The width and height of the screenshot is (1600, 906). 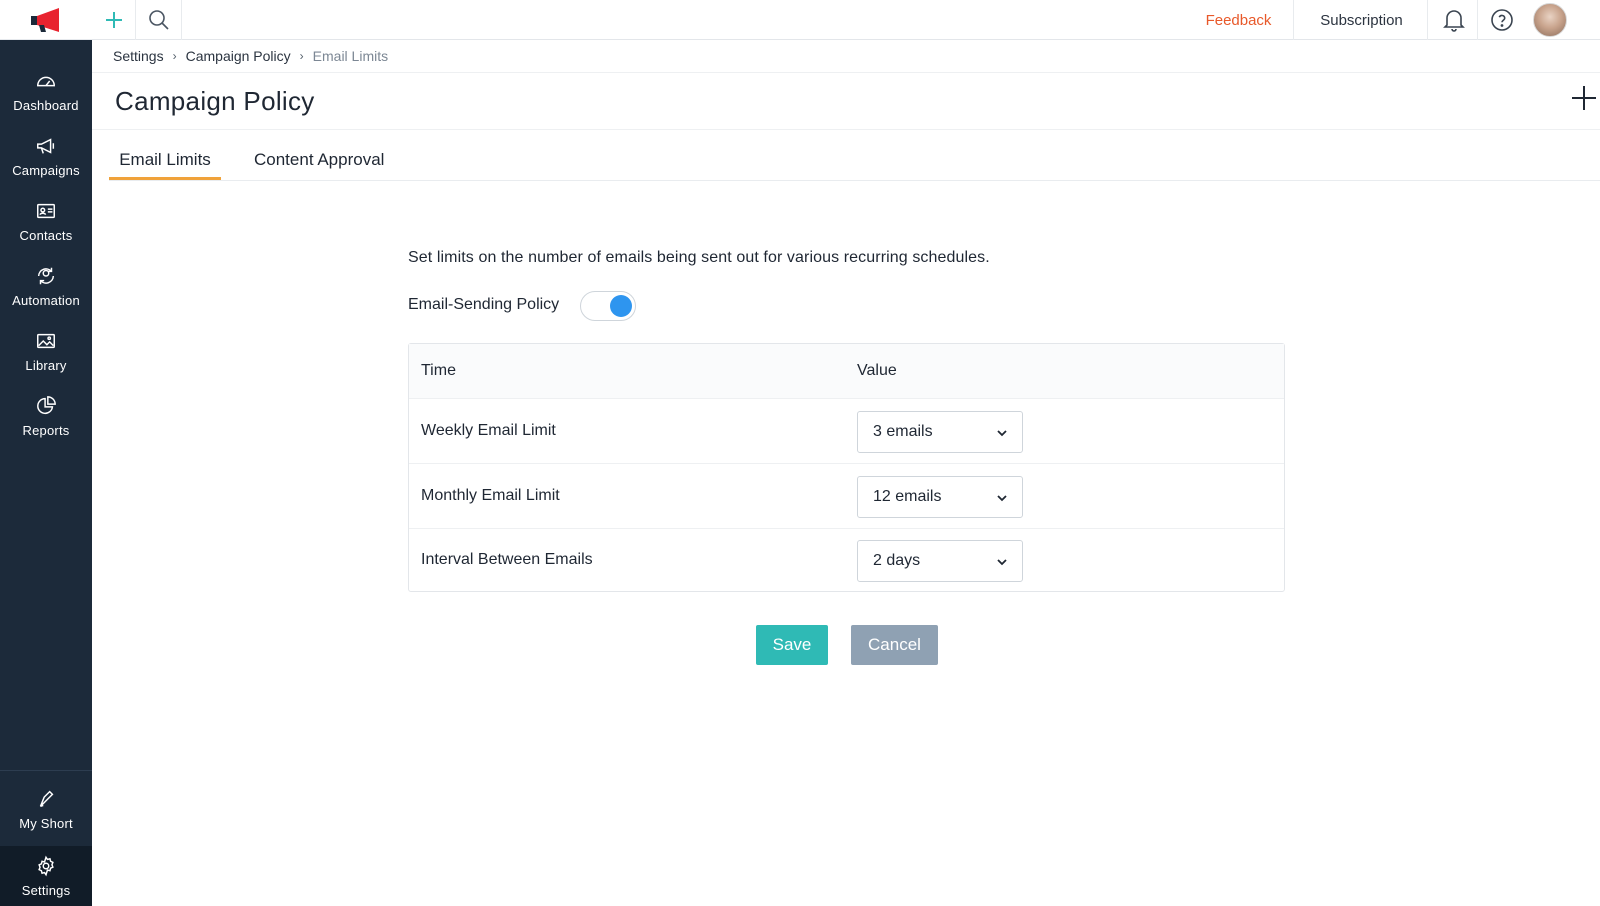 What do you see at coordinates (46, 770) in the screenshot?
I see `sidebar-divider` at bounding box center [46, 770].